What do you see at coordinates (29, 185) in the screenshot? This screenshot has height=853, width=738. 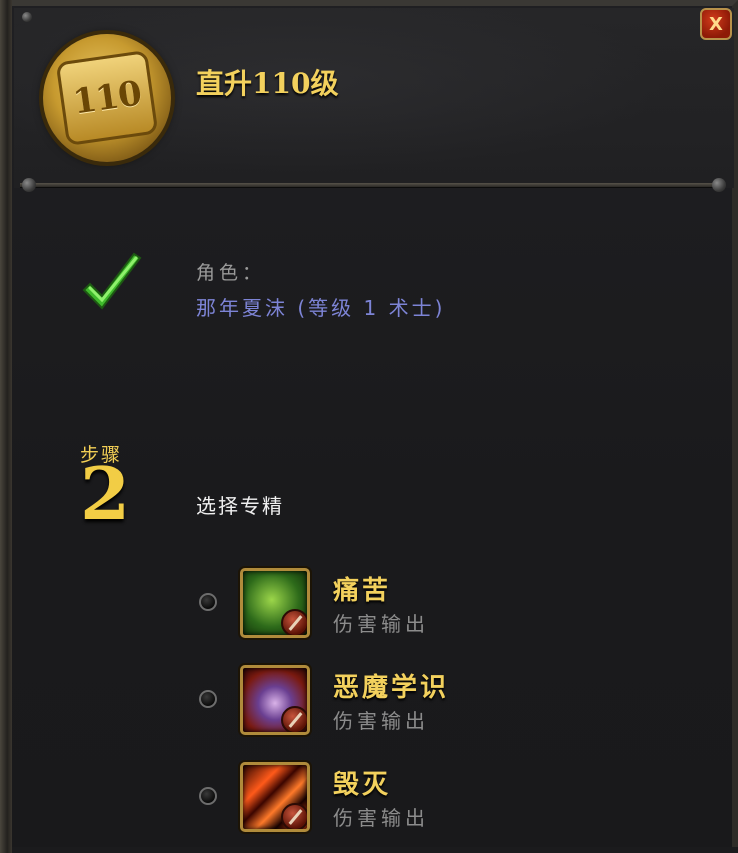 I see `rivet-left` at bounding box center [29, 185].